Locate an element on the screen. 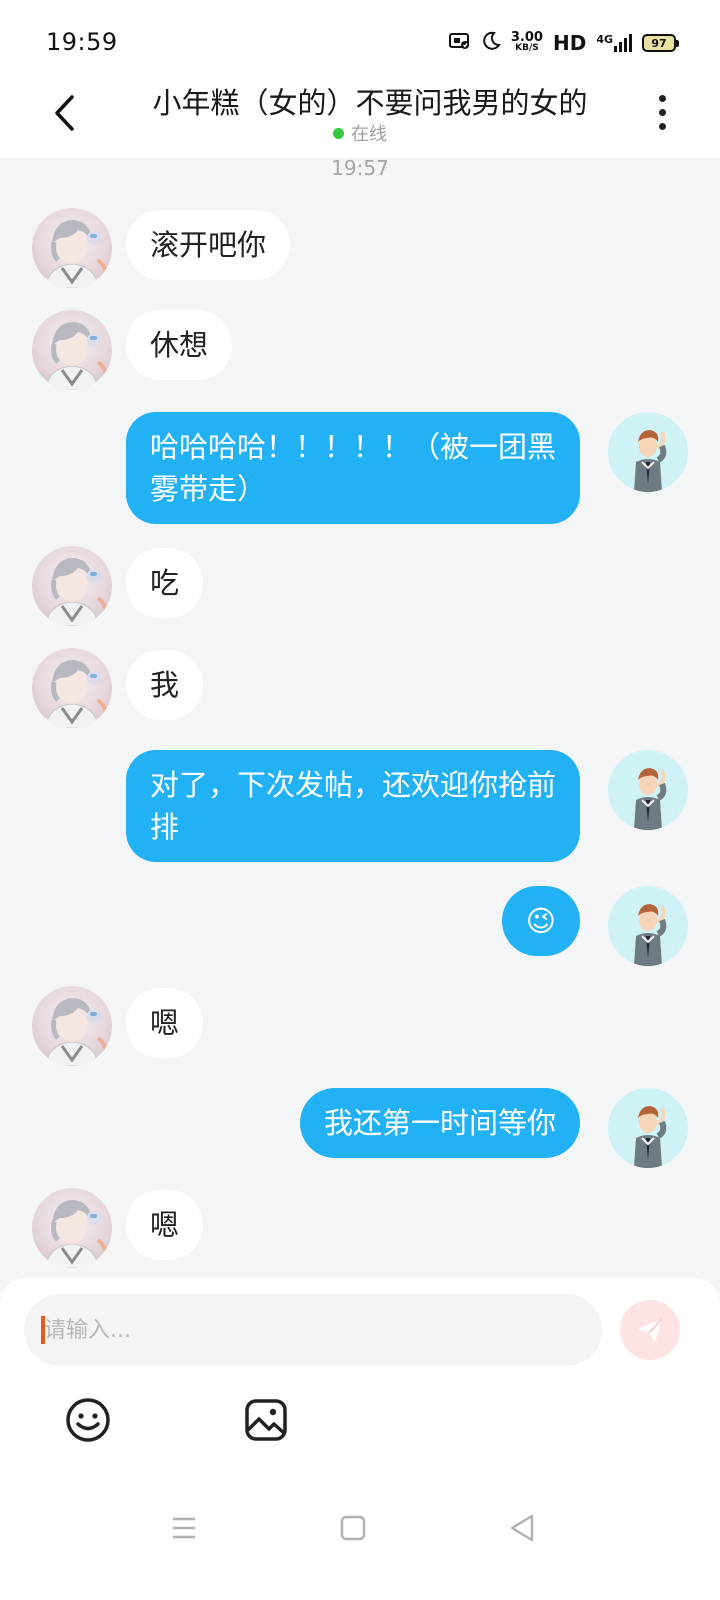 This screenshot has width=720, height=1600. chat-timestamp: 19:57 is located at coordinates (360, 168).